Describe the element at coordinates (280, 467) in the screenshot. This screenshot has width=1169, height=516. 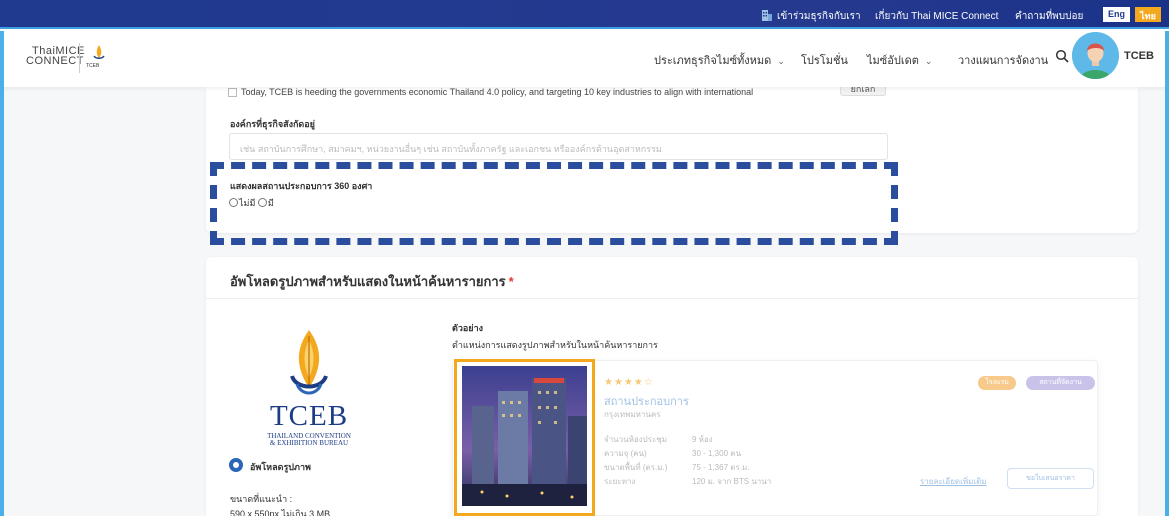
I see `upload-image-label: อัพโหลดรูปภาพ` at that location.